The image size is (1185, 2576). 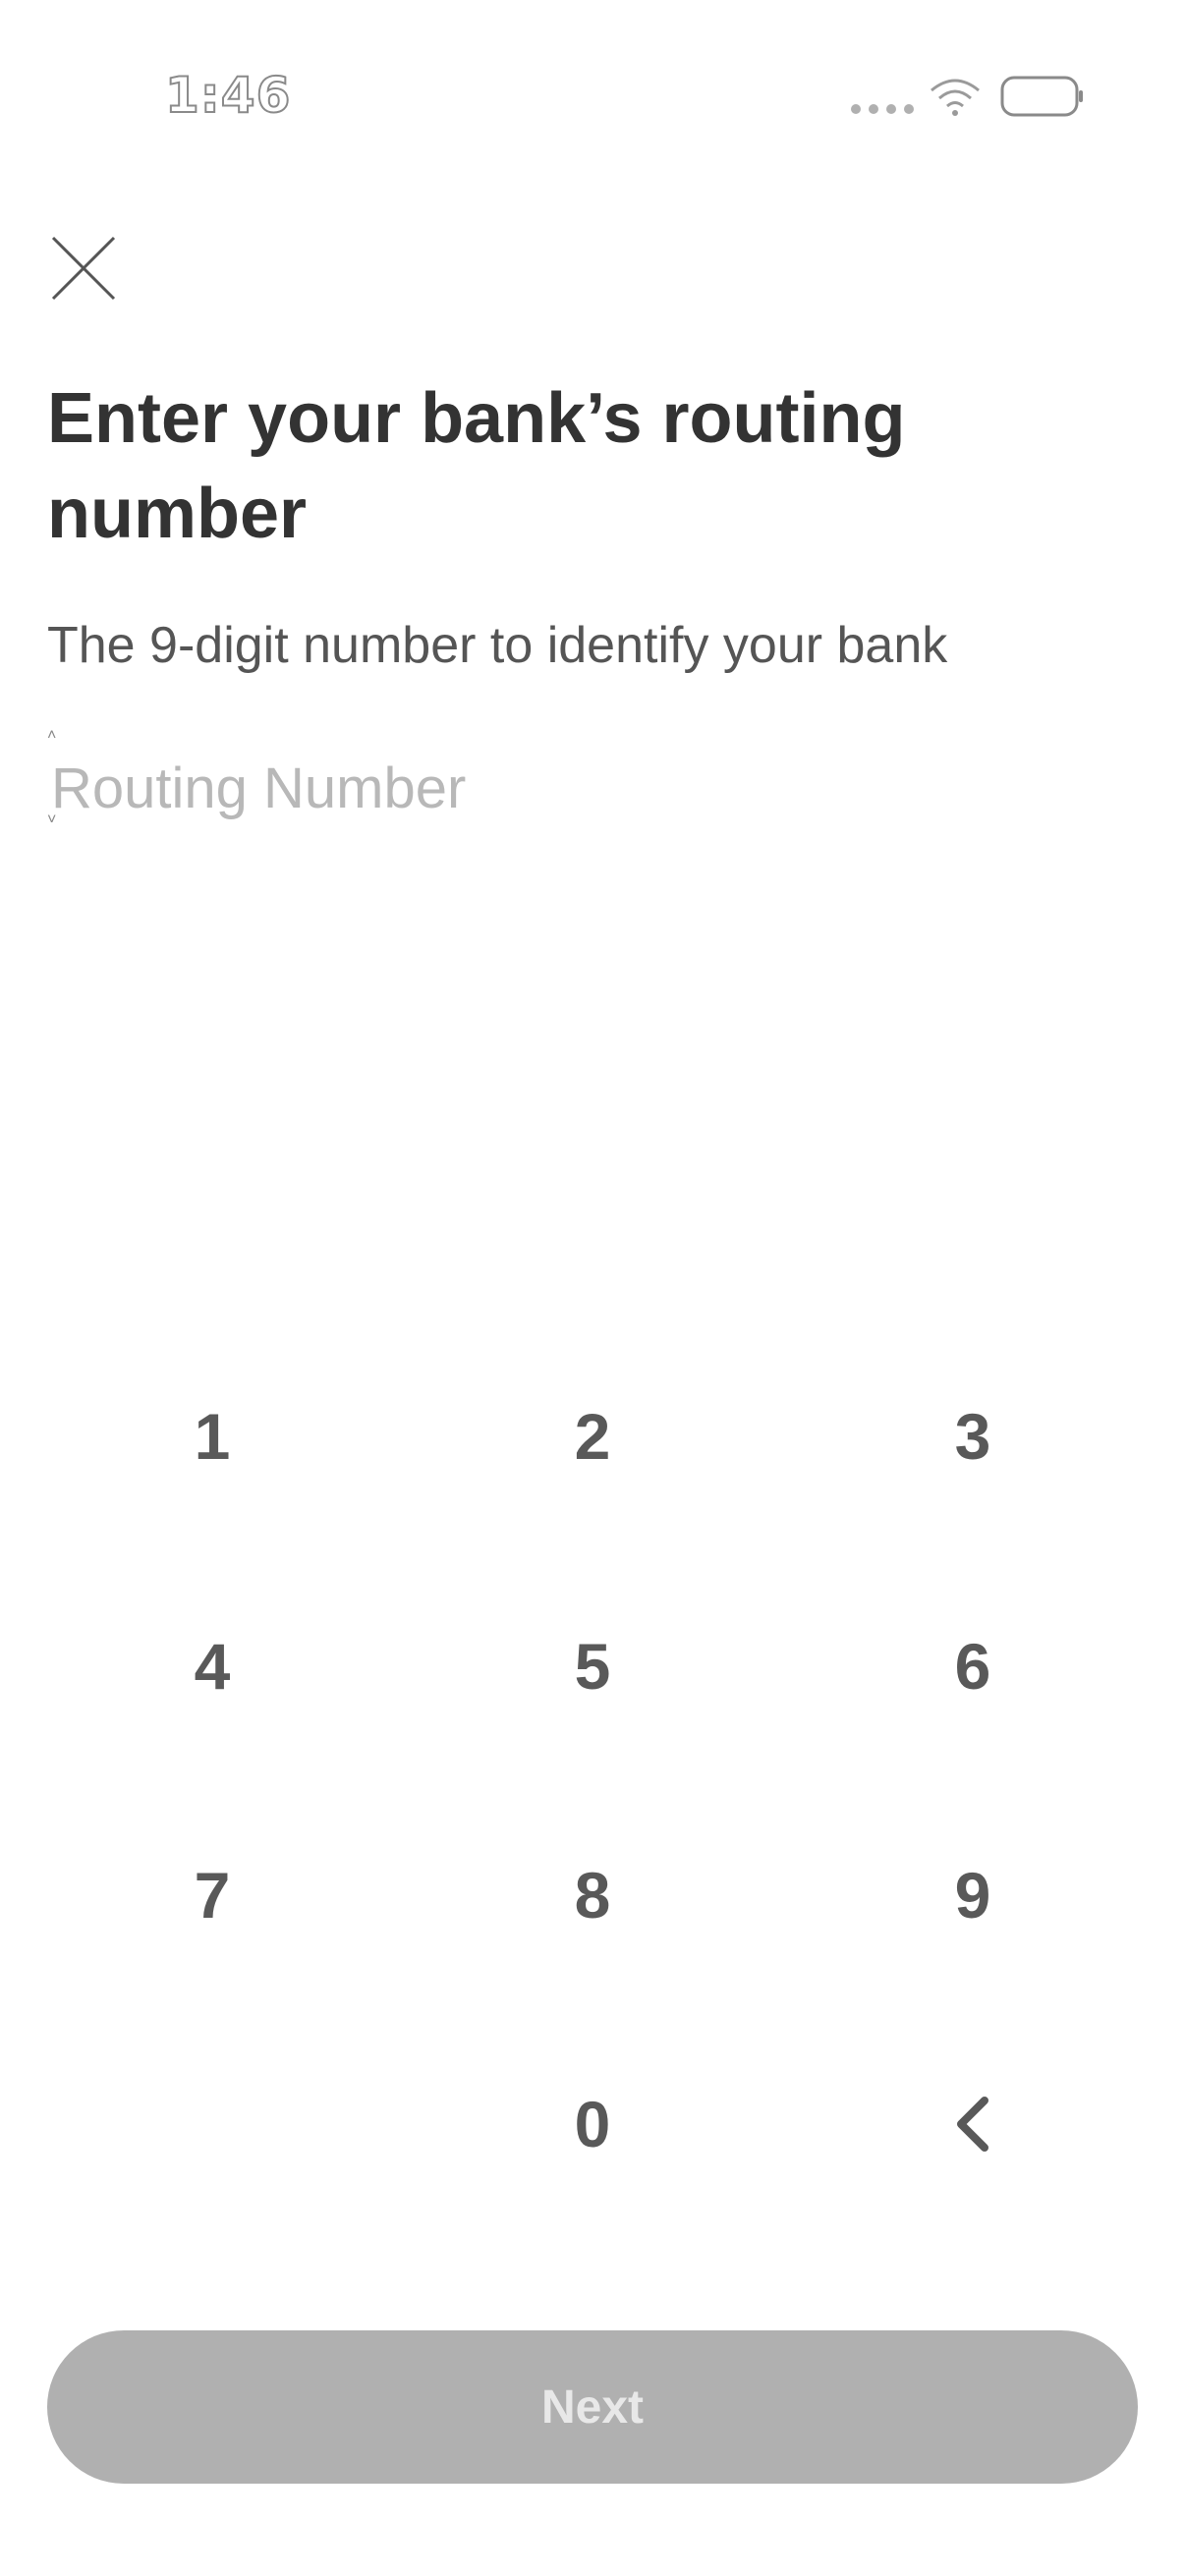 What do you see at coordinates (1041, 96) in the screenshot?
I see `battery-icon` at bounding box center [1041, 96].